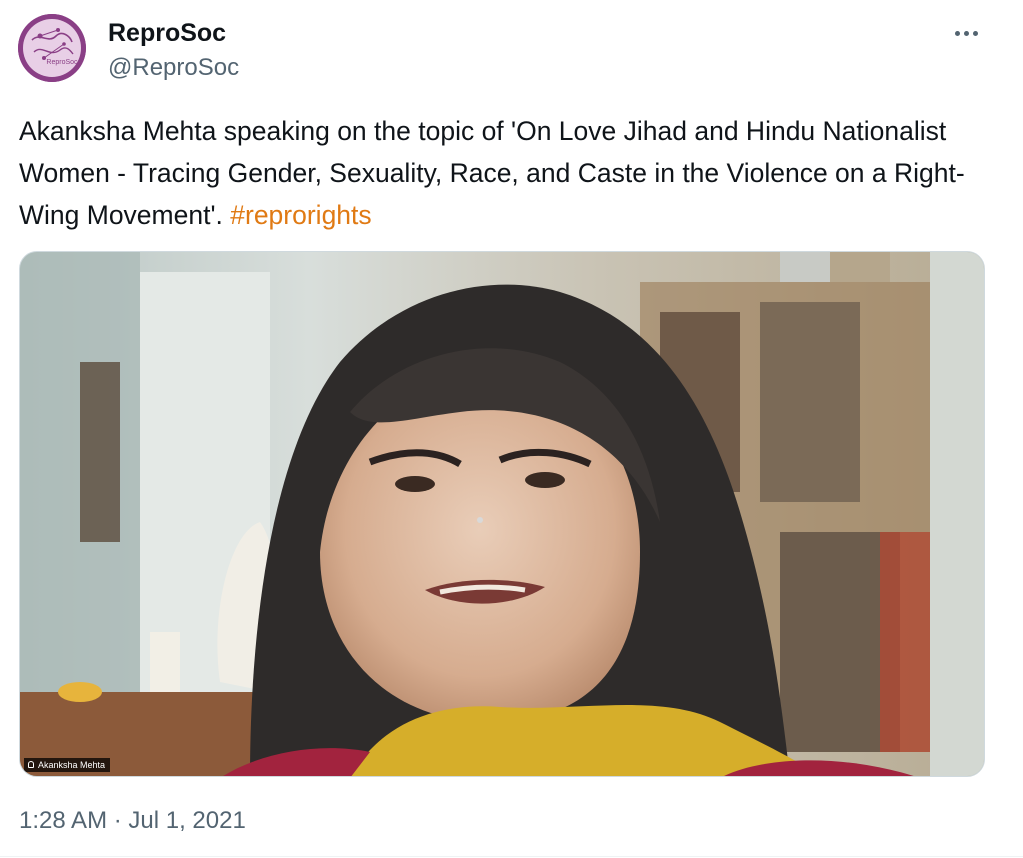  I want to click on reprosoc-logo: ReproSoc, so click(52, 48).